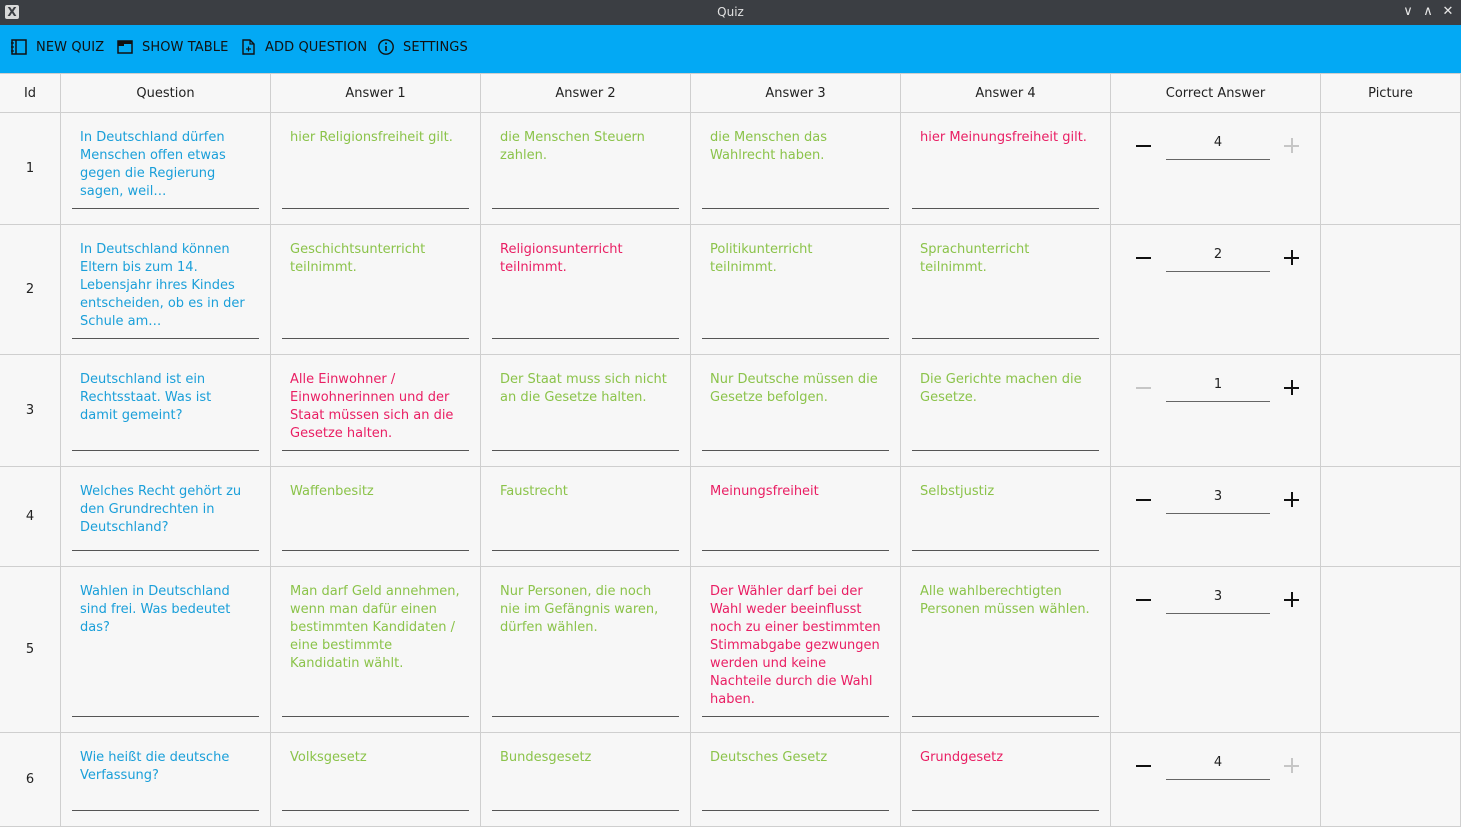 The image size is (1461, 827). Describe the element at coordinates (57, 47) in the screenshot. I see `new-quiz-button: NEW QUIZ` at that location.